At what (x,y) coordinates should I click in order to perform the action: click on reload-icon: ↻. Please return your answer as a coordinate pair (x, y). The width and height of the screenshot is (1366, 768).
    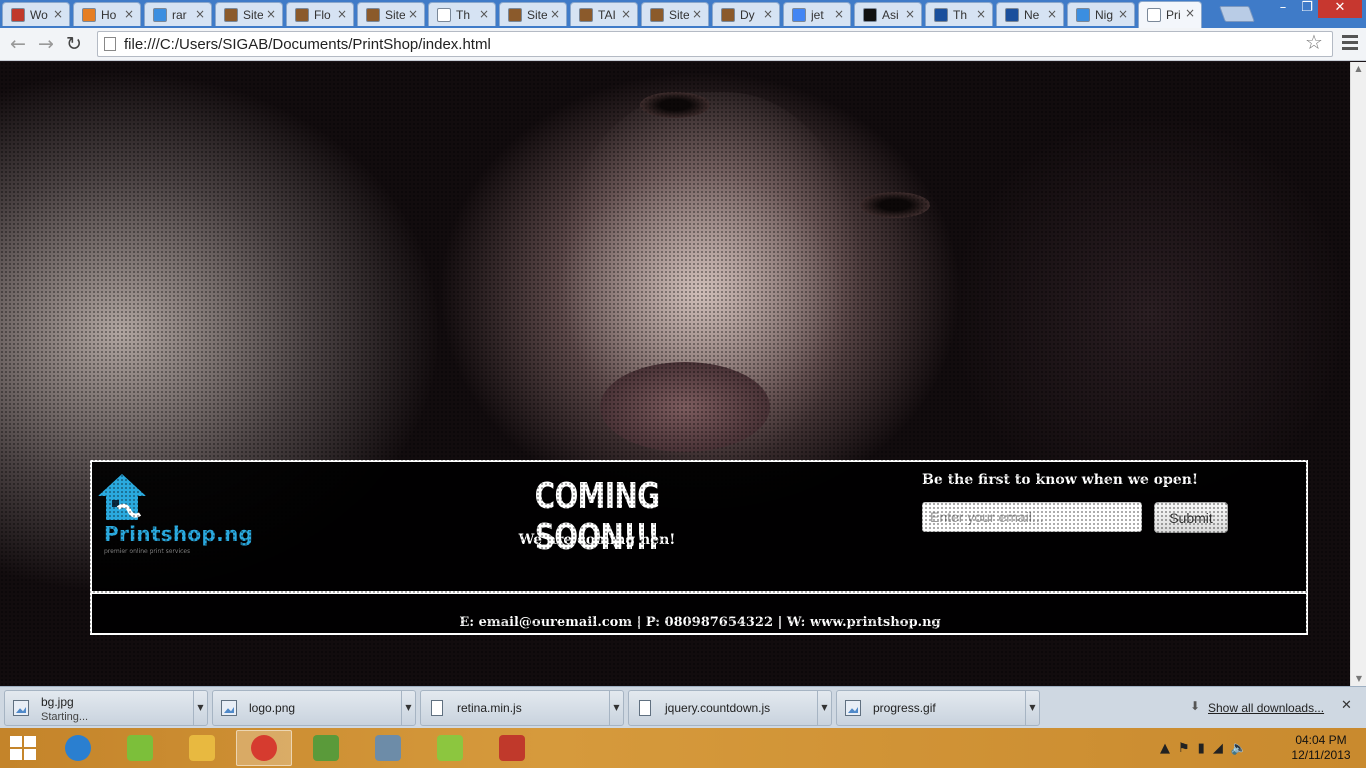
    Looking at the image, I should click on (74, 44).